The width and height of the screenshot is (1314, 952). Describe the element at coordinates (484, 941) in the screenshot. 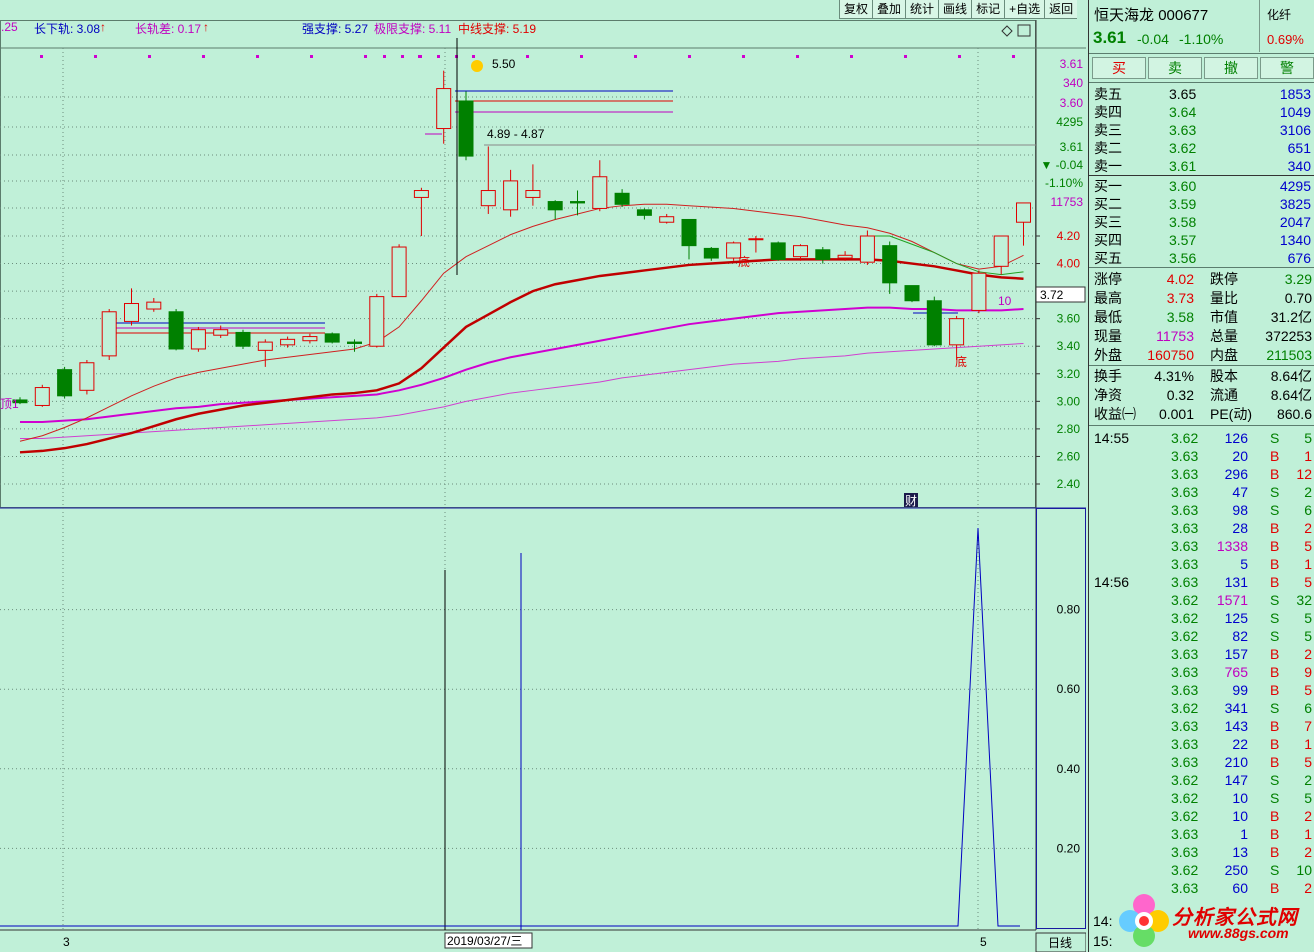

I see `date-cursor-label: 2019/03/27/三` at that location.